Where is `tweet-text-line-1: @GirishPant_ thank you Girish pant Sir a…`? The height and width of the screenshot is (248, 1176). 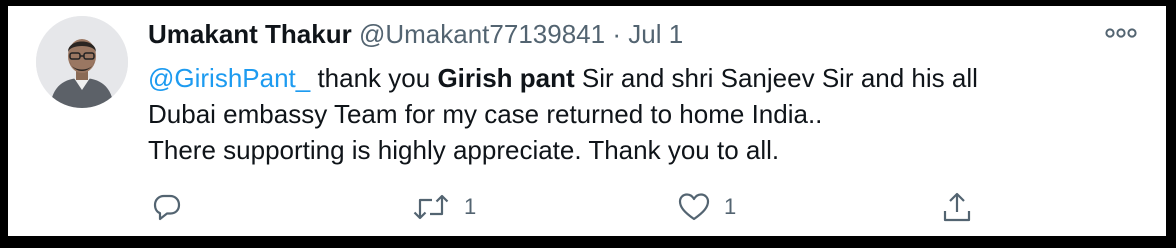
tweet-text-line-1: @GirishPant_ thank you Girish pant Sir a… is located at coordinates (563, 78).